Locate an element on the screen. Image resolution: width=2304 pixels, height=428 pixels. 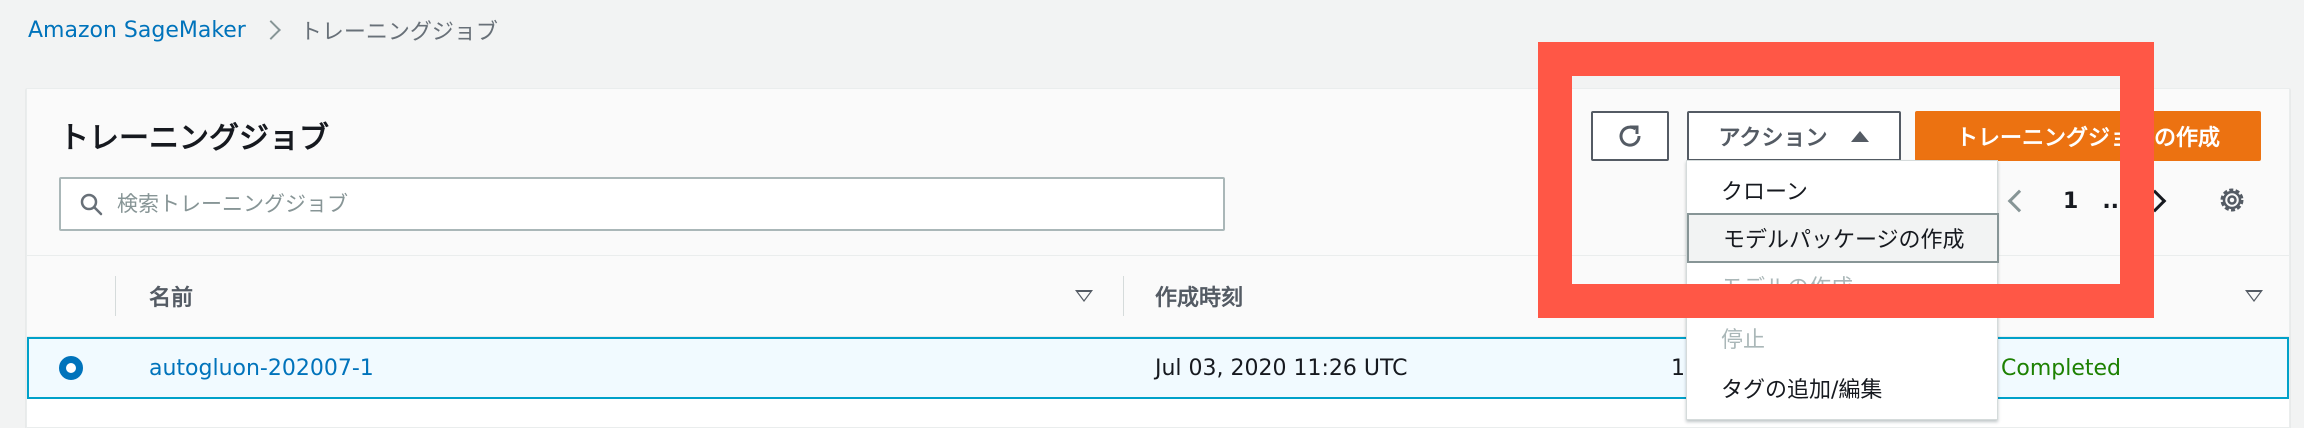
breadcrumb-current: トレーニングジョブ is located at coordinates (398, 32).